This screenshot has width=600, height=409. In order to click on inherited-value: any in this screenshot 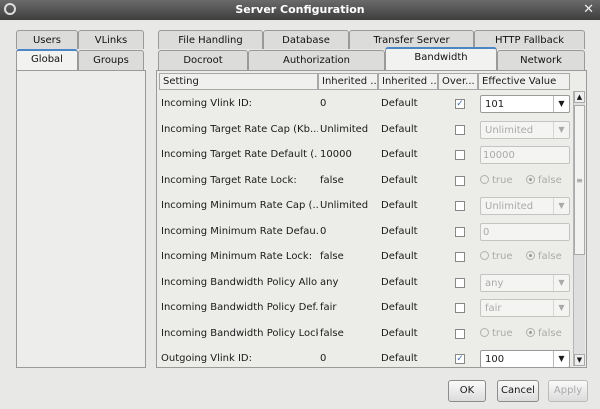, I will do `click(329, 282)`.